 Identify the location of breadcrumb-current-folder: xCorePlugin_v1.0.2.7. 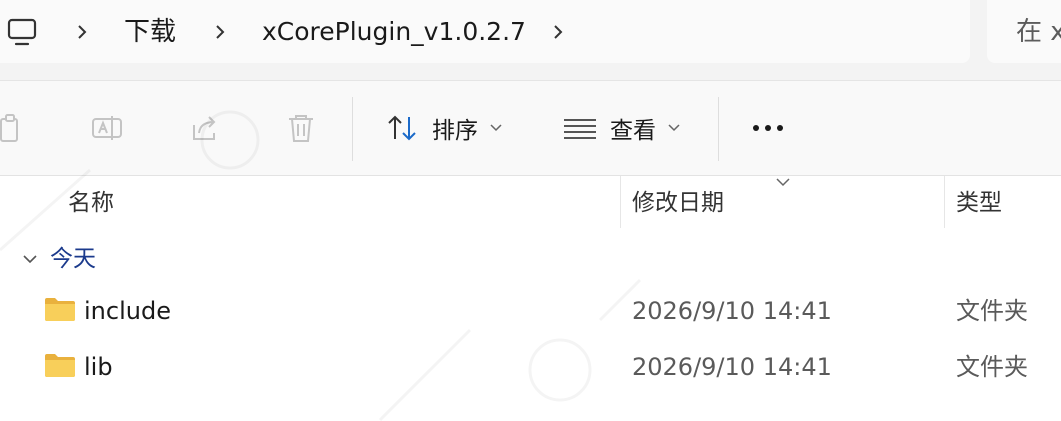
(394, 32).